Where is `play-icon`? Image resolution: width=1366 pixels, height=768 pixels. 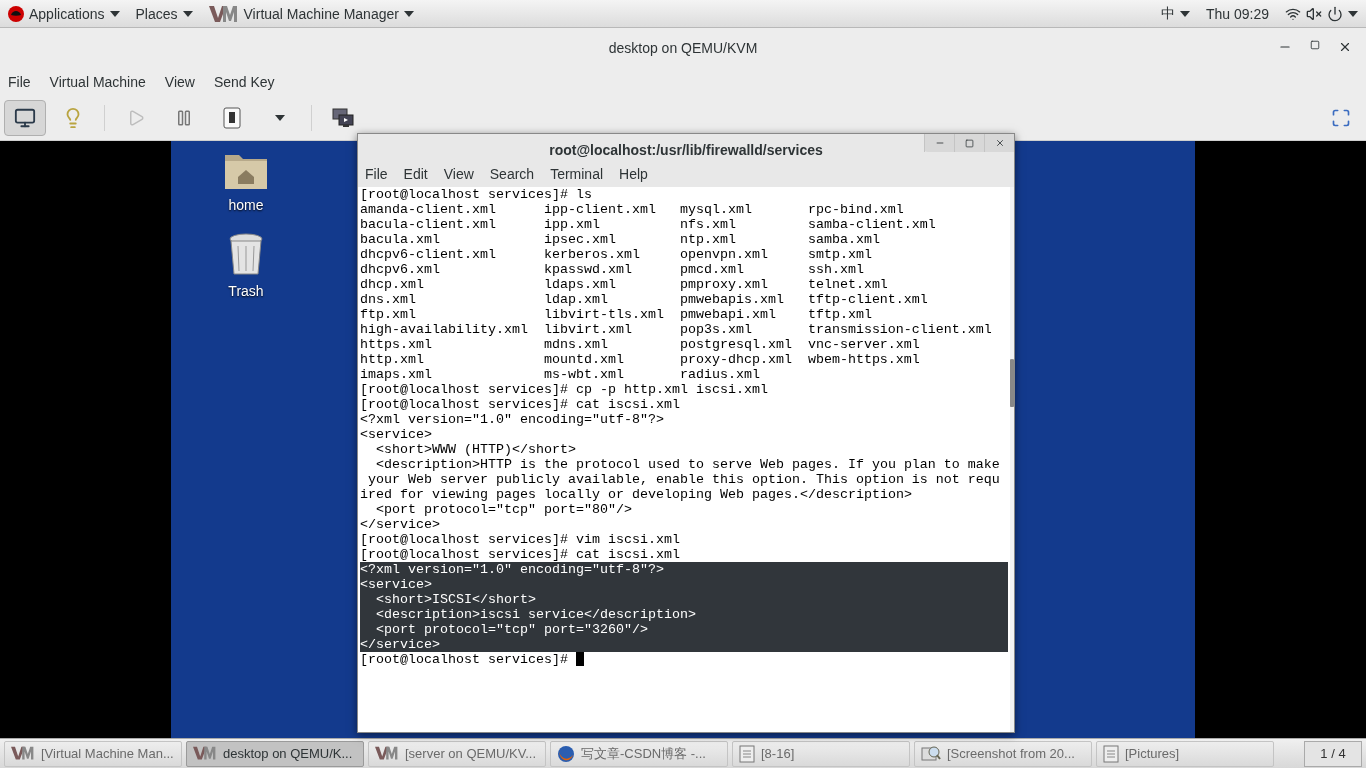
play-icon is located at coordinates (136, 118).